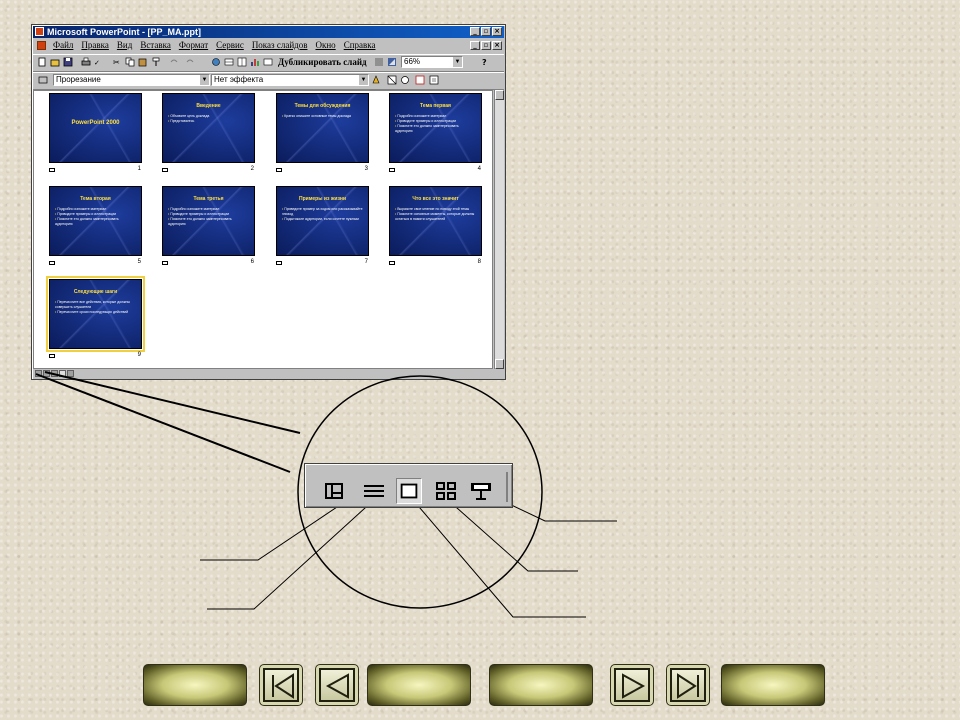 The height and width of the screenshot is (720, 960). I want to click on slide-show-icon, so click(481, 491).